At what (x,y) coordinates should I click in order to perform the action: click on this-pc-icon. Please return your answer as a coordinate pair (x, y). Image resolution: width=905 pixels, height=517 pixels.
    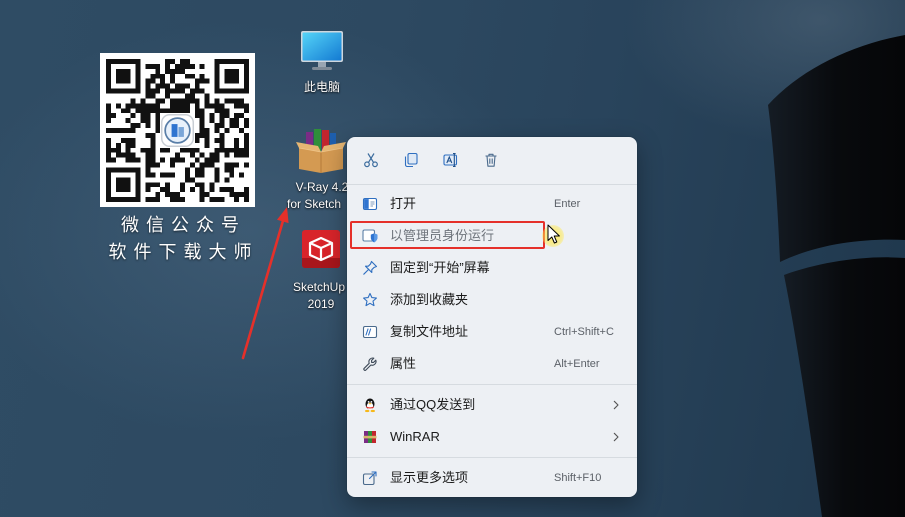
    Looking at the image, I should click on (322, 51).